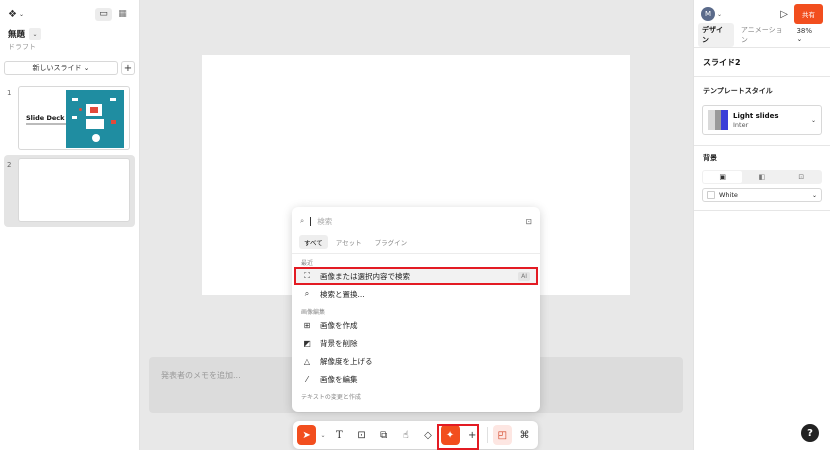 The image size is (830, 450). Describe the element at coordinates (9, 165) in the screenshot. I see `slide-number: 2` at that location.